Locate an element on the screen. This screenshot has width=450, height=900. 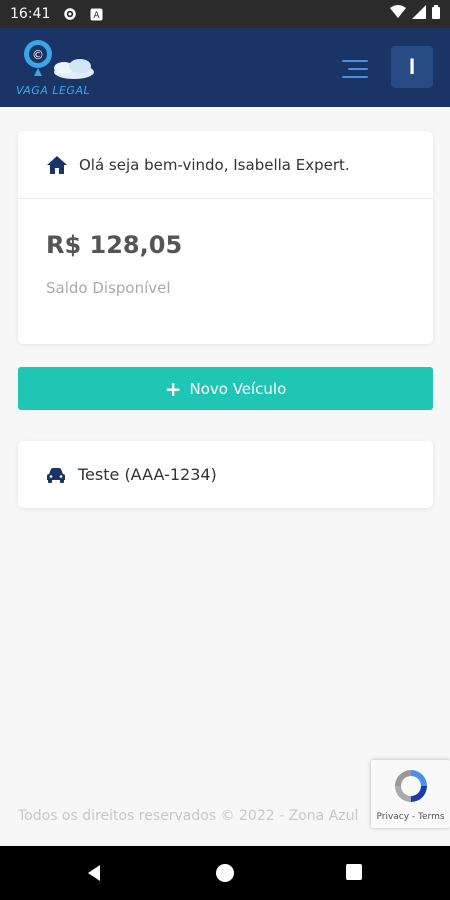
svg-text: A is located at coordinates (96, 16).